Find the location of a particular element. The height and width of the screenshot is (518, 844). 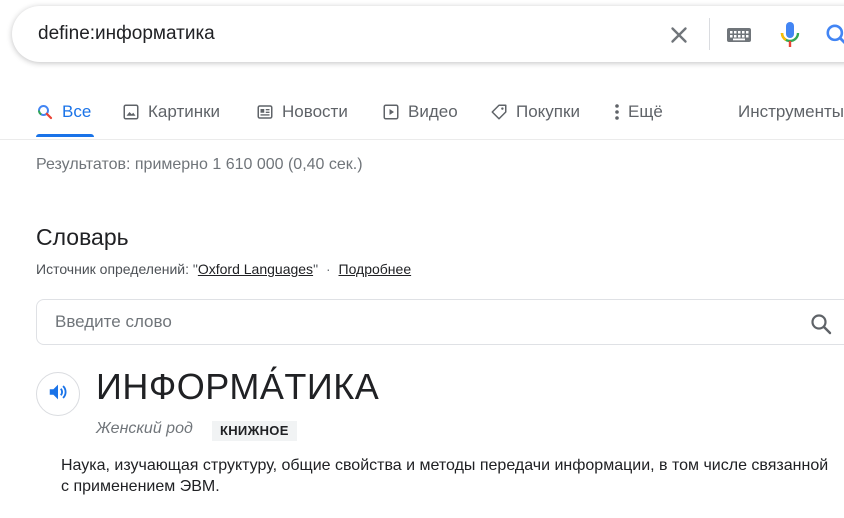

more-link: Подробнее is located at coordinates (375, 269).